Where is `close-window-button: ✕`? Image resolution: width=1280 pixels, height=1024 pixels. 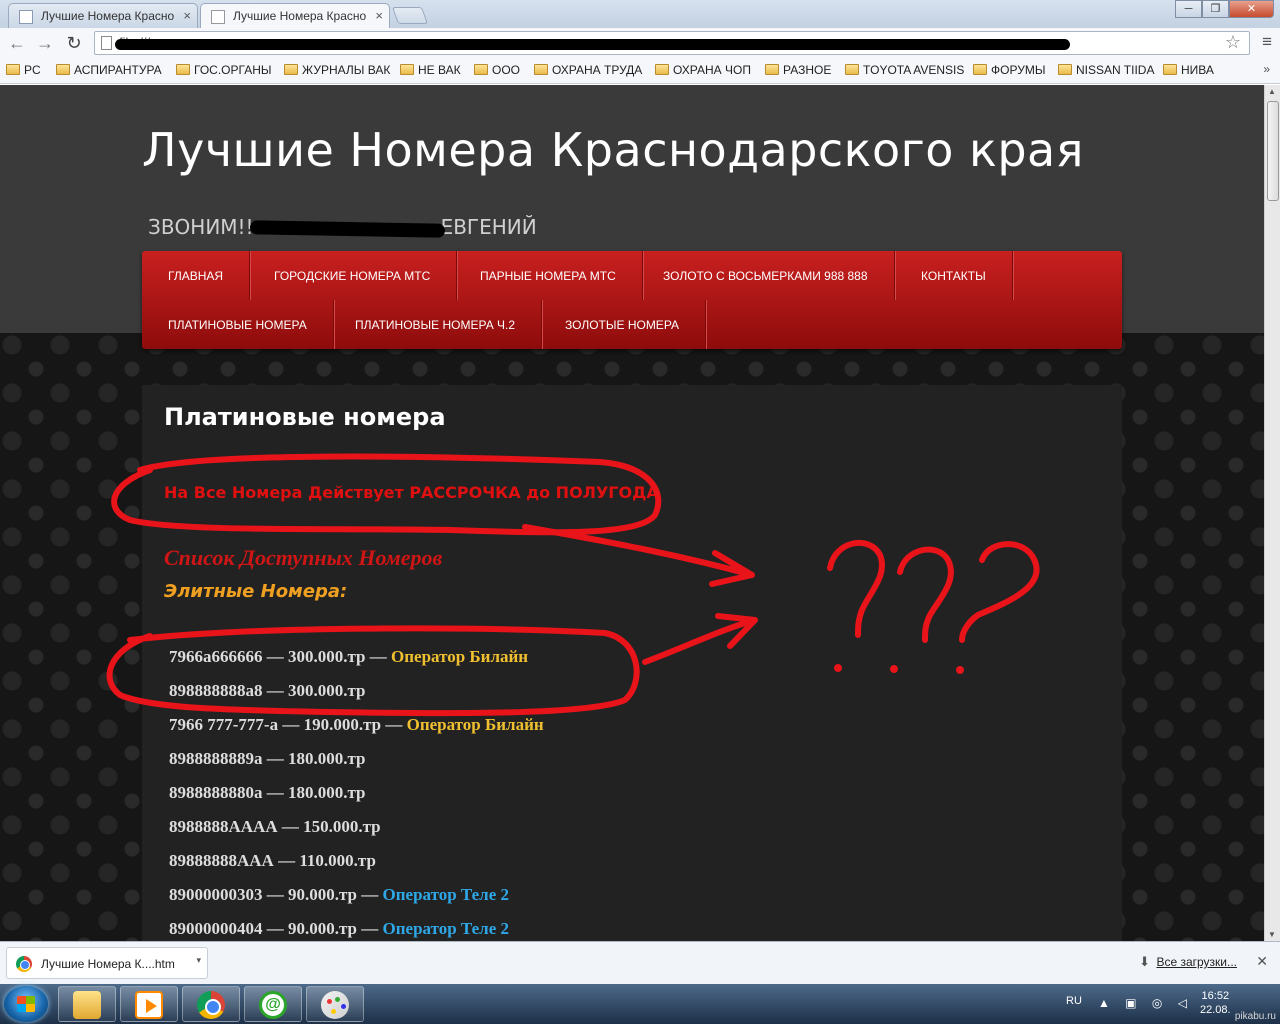 close-window-button: ✕ is located at coordinates (1251, 9).